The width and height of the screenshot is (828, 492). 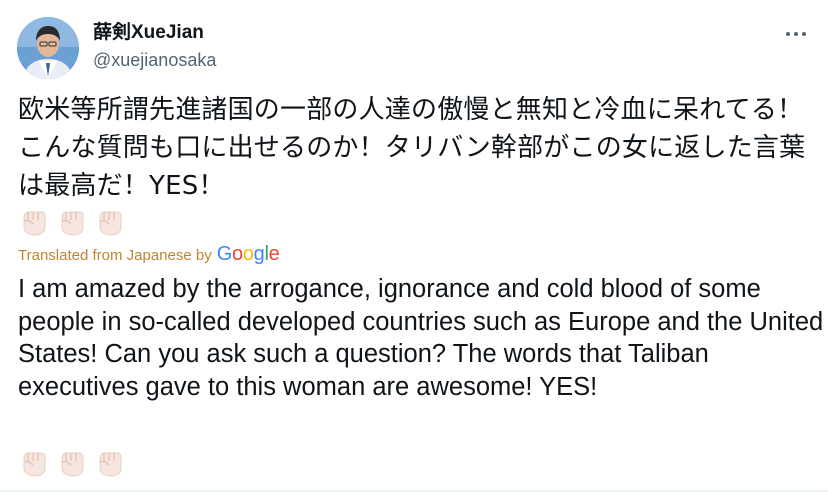 I want to click on user-handle: @xuejianosaka, so click(x=154, y=60).